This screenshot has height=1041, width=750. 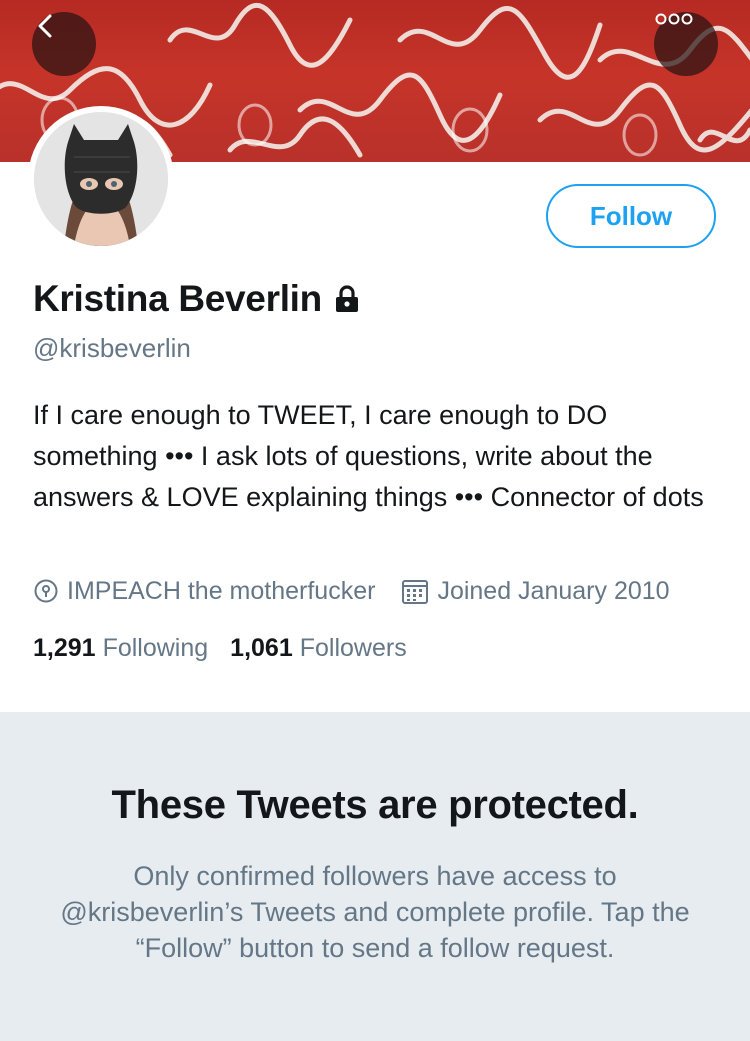 I want to click on more-button, so click(x=686, y=44).